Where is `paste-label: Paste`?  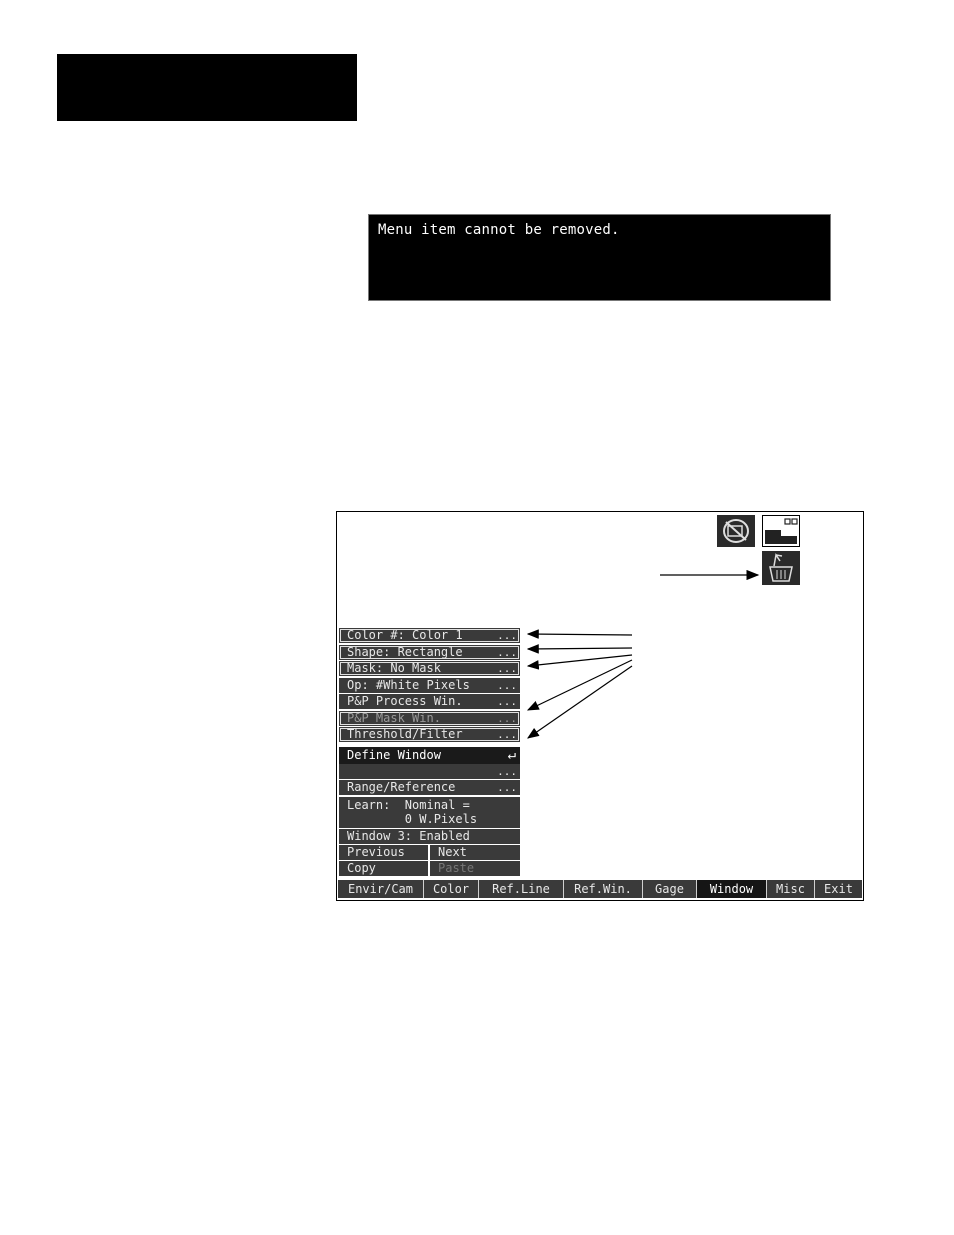
paste-label: Paste is located at coordinates (456, 868).